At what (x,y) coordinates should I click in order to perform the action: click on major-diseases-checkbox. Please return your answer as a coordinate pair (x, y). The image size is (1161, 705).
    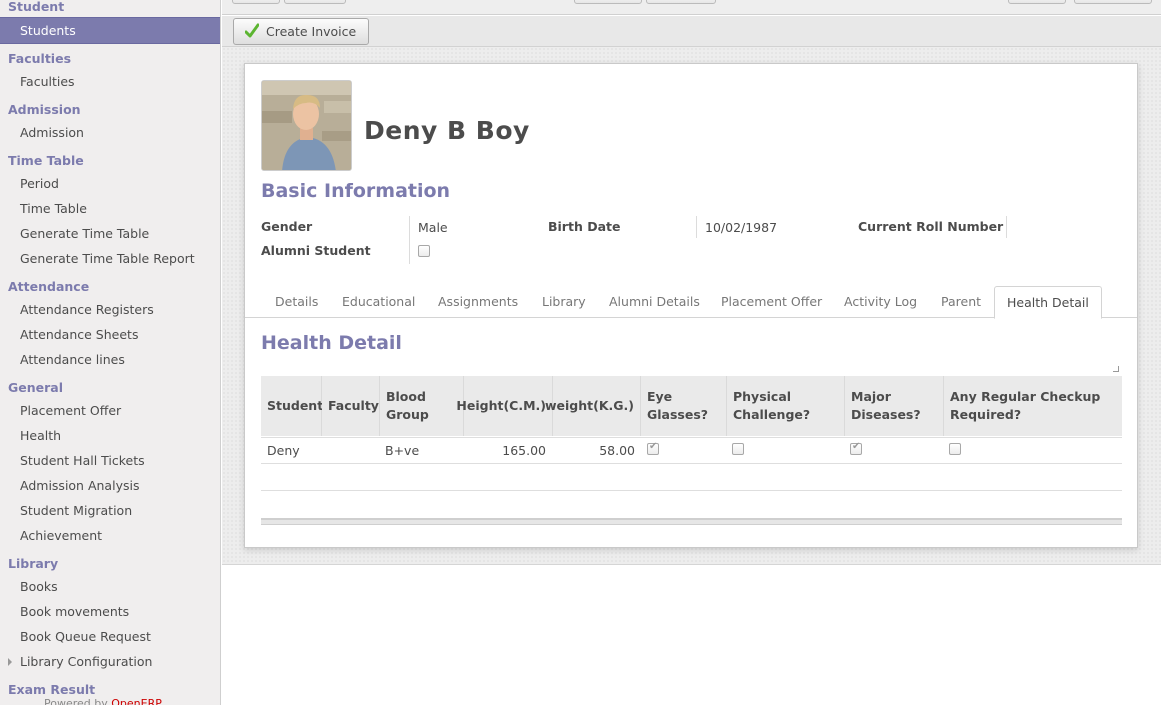
    Looking at the image, I should click on (856, 448).